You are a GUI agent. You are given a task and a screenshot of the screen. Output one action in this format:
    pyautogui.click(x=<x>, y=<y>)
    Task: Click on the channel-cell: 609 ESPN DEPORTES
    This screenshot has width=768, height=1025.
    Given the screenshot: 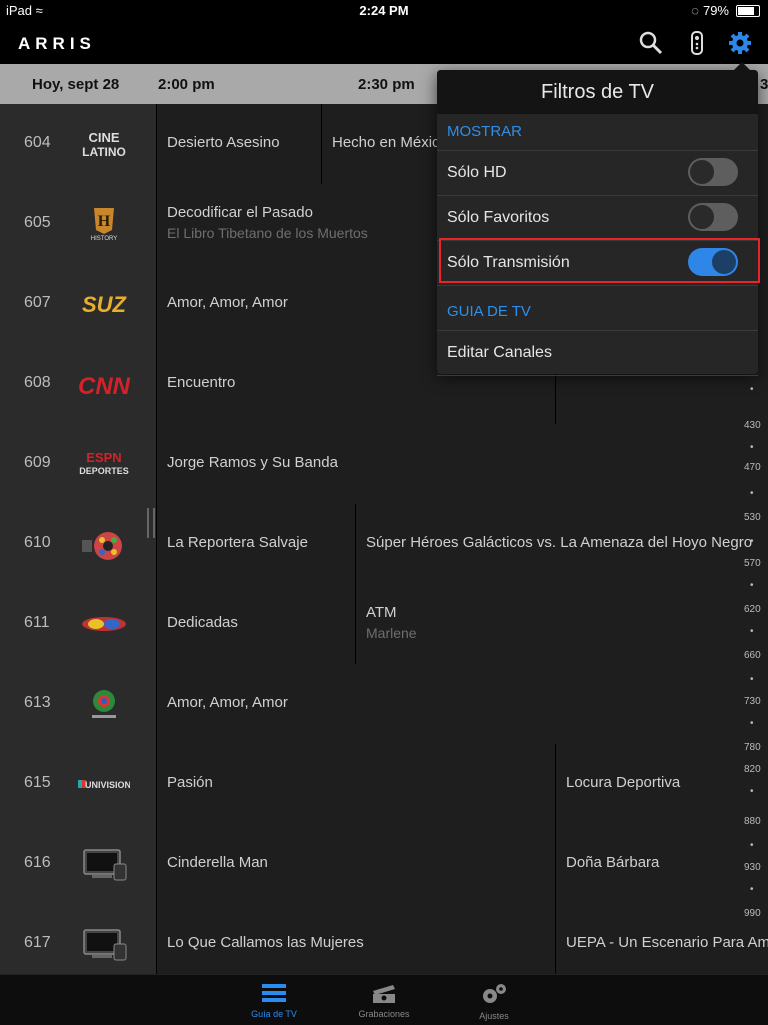 What is the action you would take?
    pyautogui.click(x=78, y=464)
    